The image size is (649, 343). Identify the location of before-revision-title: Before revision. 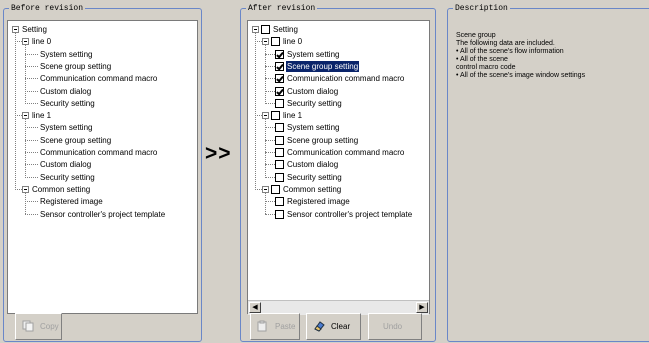
(47, 8).